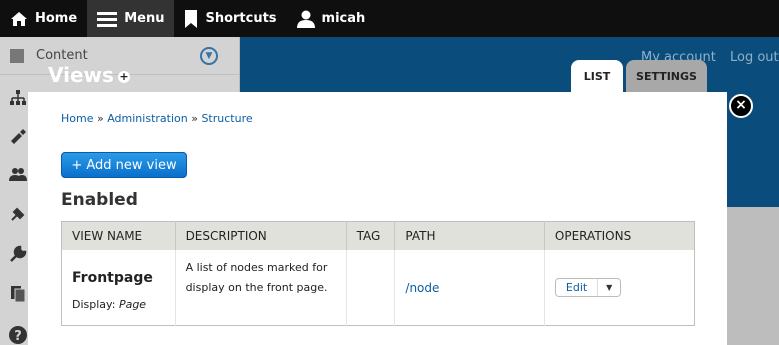 This screenshot has width=779, height=345. I want to click on cell-path: /node, so click(469, 287).